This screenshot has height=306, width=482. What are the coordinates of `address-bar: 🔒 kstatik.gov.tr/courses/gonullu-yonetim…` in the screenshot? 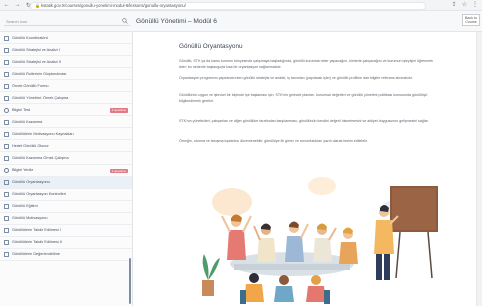 It's located at (228, 5).